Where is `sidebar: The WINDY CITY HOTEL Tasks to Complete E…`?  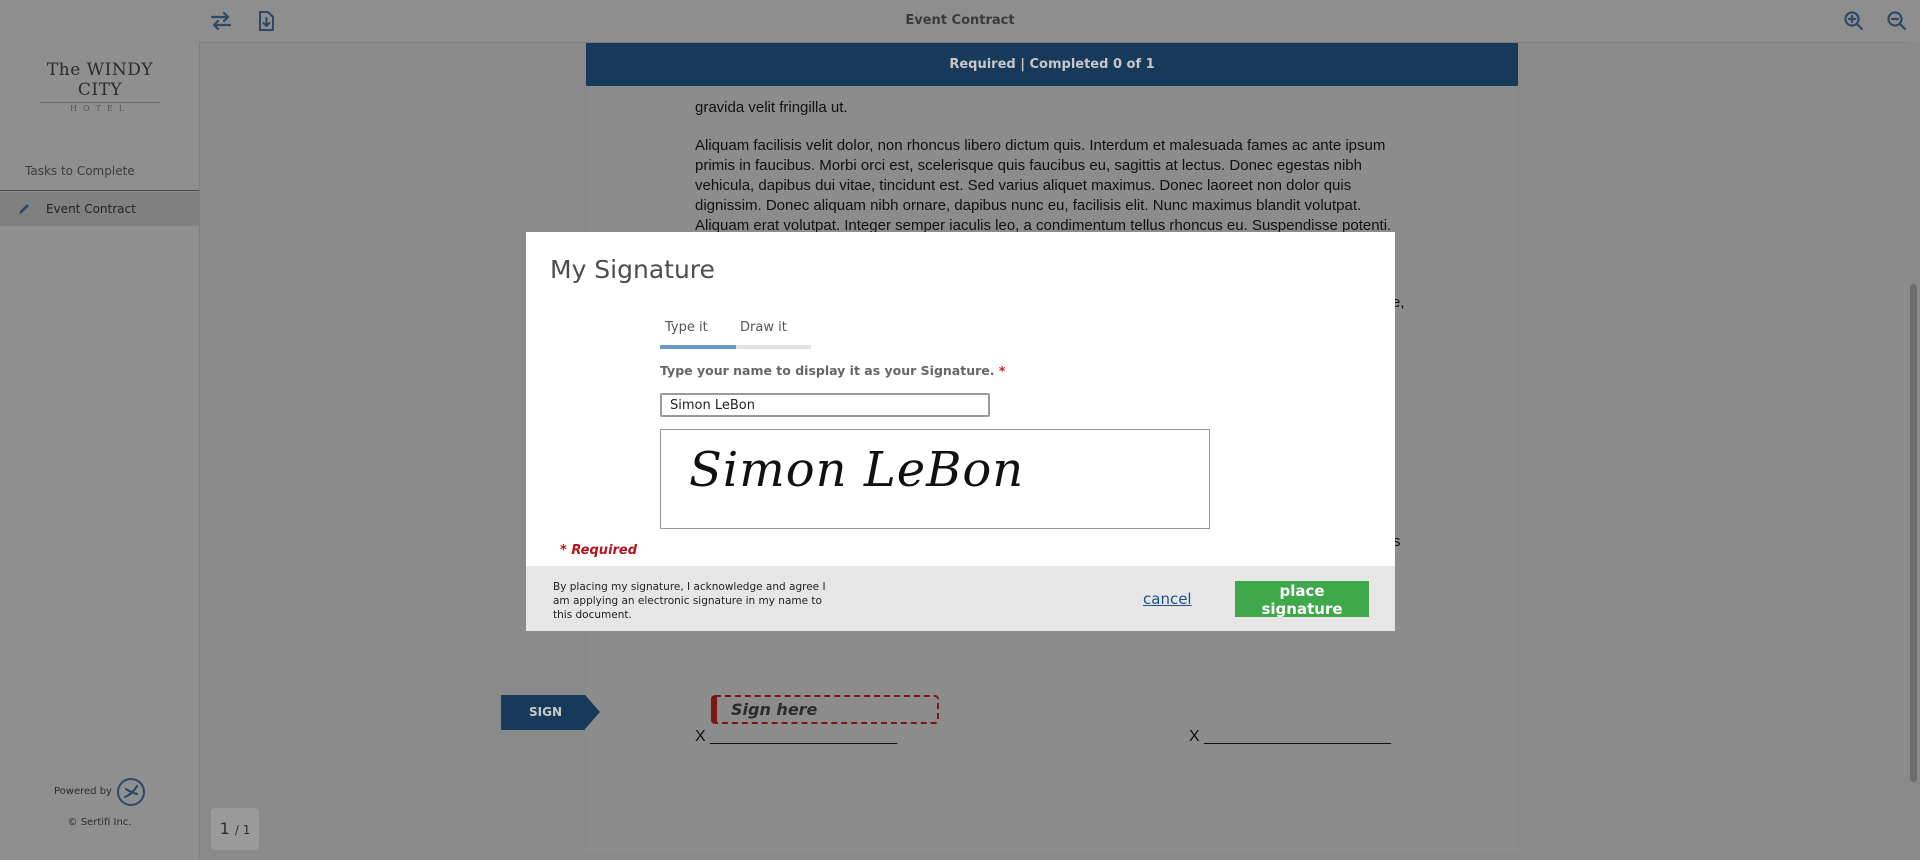 sidebar: The WINDY CITY HOTEL Tasks to Complete E… is located at coordinates (100, 451).